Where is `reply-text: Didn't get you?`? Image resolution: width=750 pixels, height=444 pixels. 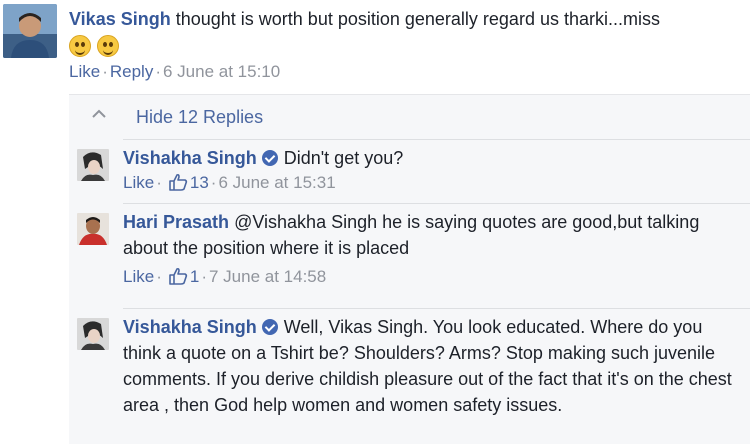
reply-text: Didn't get you? is located at coordinates (343, 158).